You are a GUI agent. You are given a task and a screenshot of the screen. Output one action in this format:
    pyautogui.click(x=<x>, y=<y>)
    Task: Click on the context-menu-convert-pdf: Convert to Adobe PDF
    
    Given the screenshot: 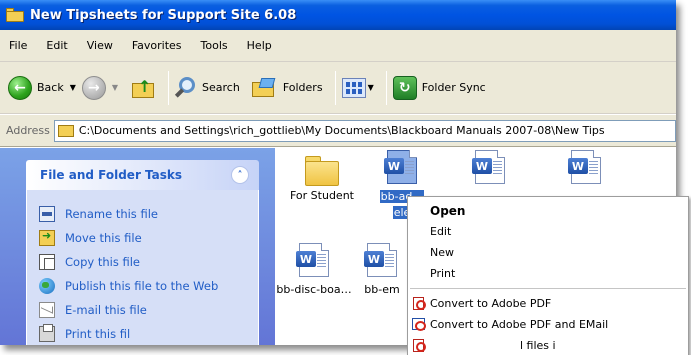 What is the action you would take?
    pyautogui.click(x=548, y=303)
    